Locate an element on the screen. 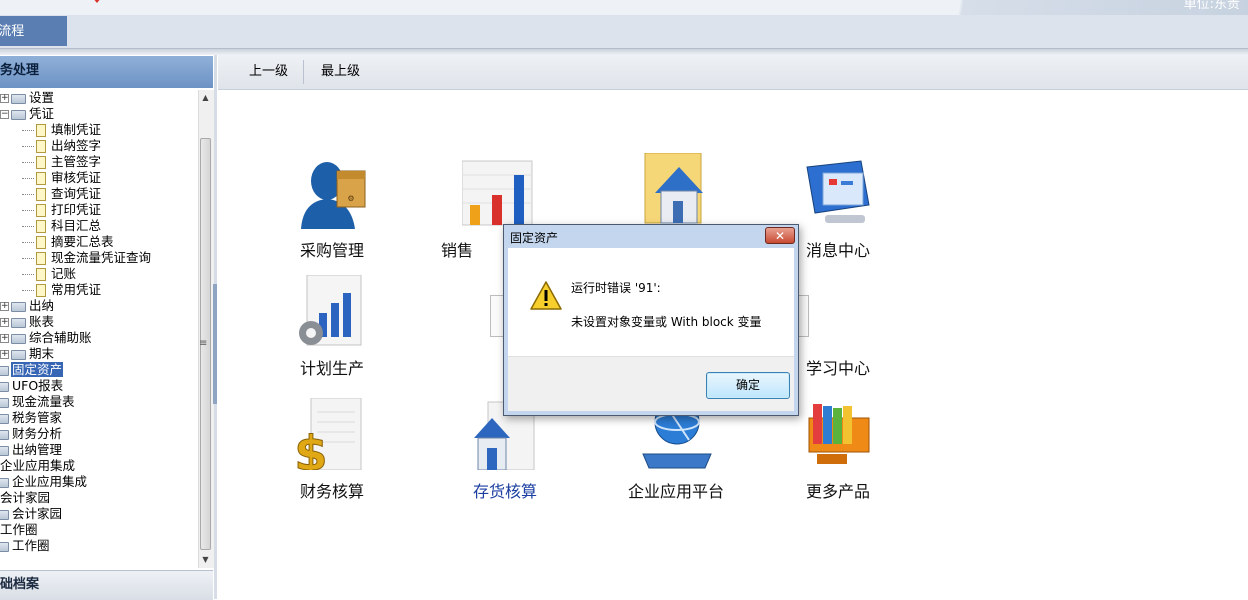 The image size is (1248, 600). tree-leaf-item: 主管签字 is located at coordinates (51, 162).